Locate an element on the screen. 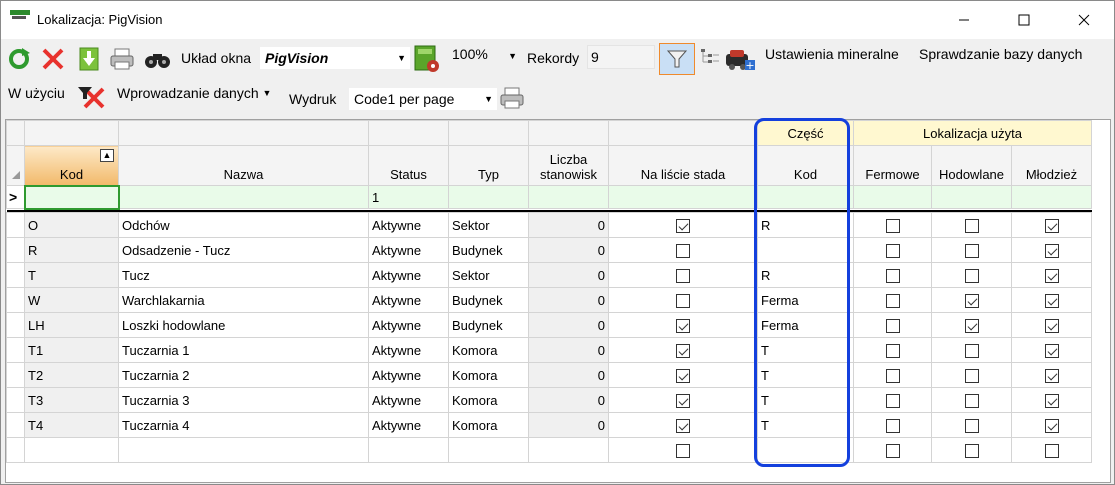 Image resolution: width=1115 pixels, height=485 pixels. cell-kod is located at coordinates (71, 450).